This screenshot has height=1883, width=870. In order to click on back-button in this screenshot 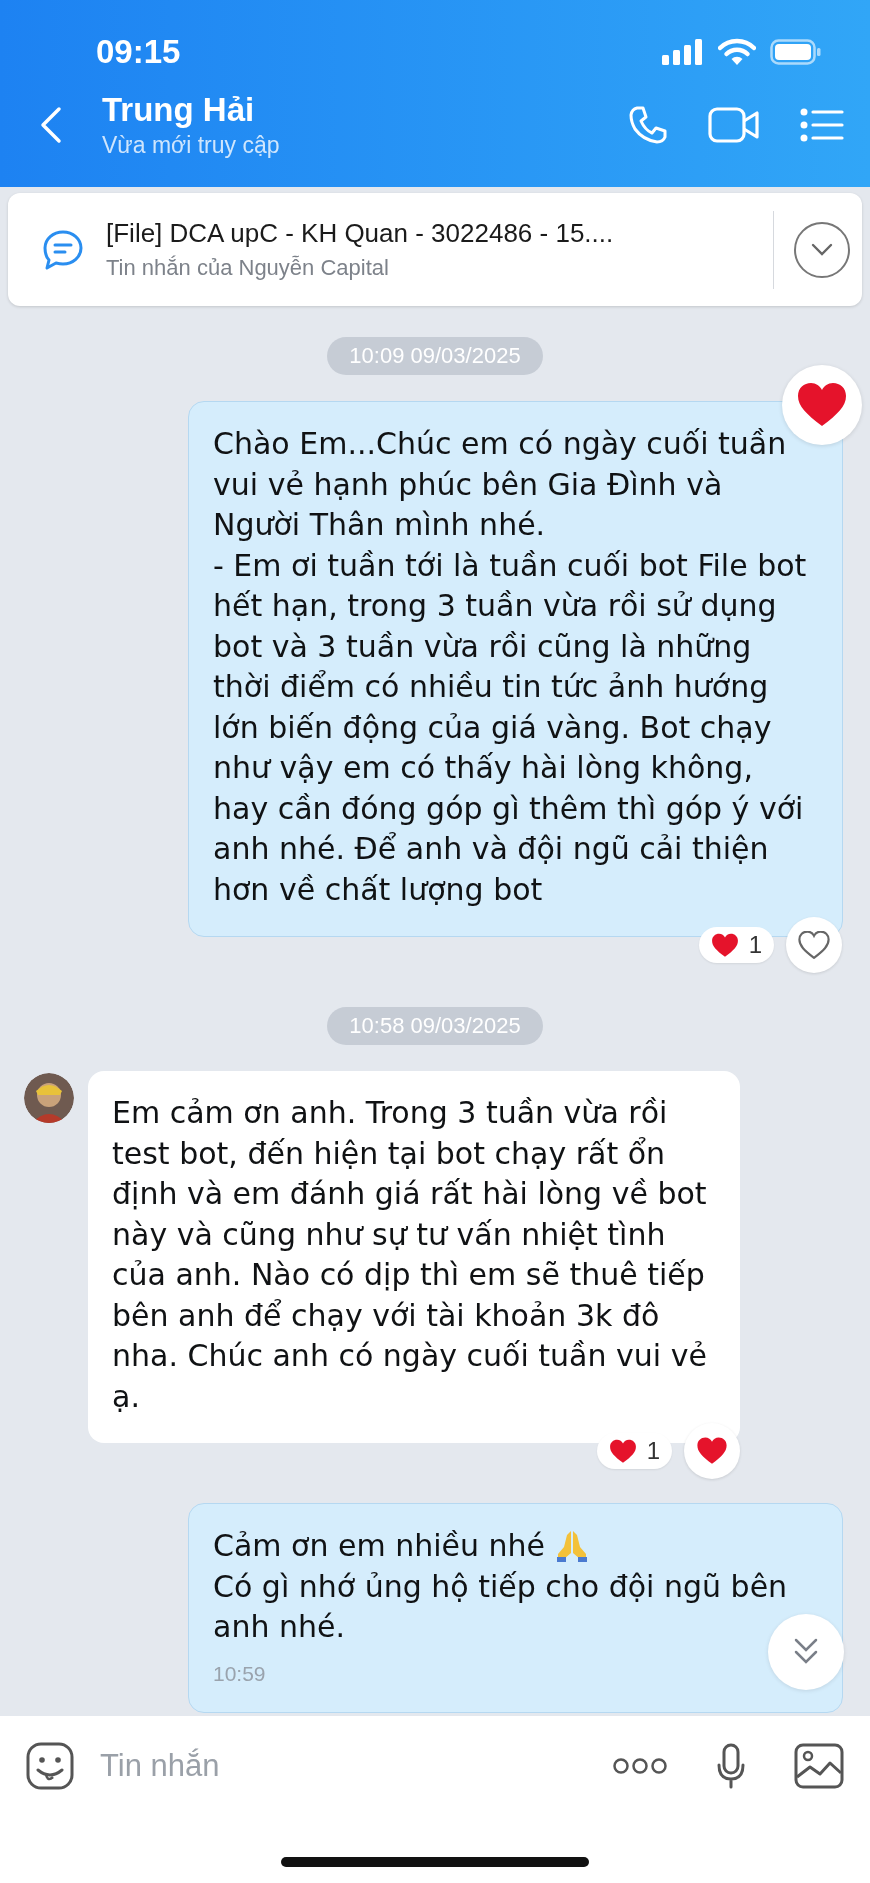, I will do `click(51, 125)`.